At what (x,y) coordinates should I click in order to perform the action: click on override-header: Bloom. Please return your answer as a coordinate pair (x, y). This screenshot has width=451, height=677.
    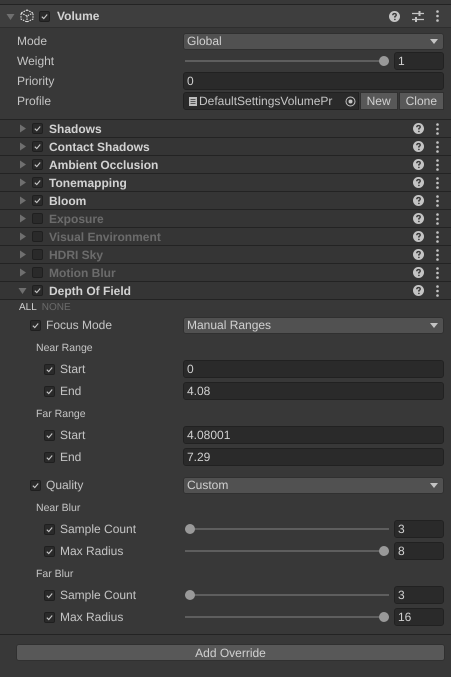
    Looking at the image, I should click on (225, 201).